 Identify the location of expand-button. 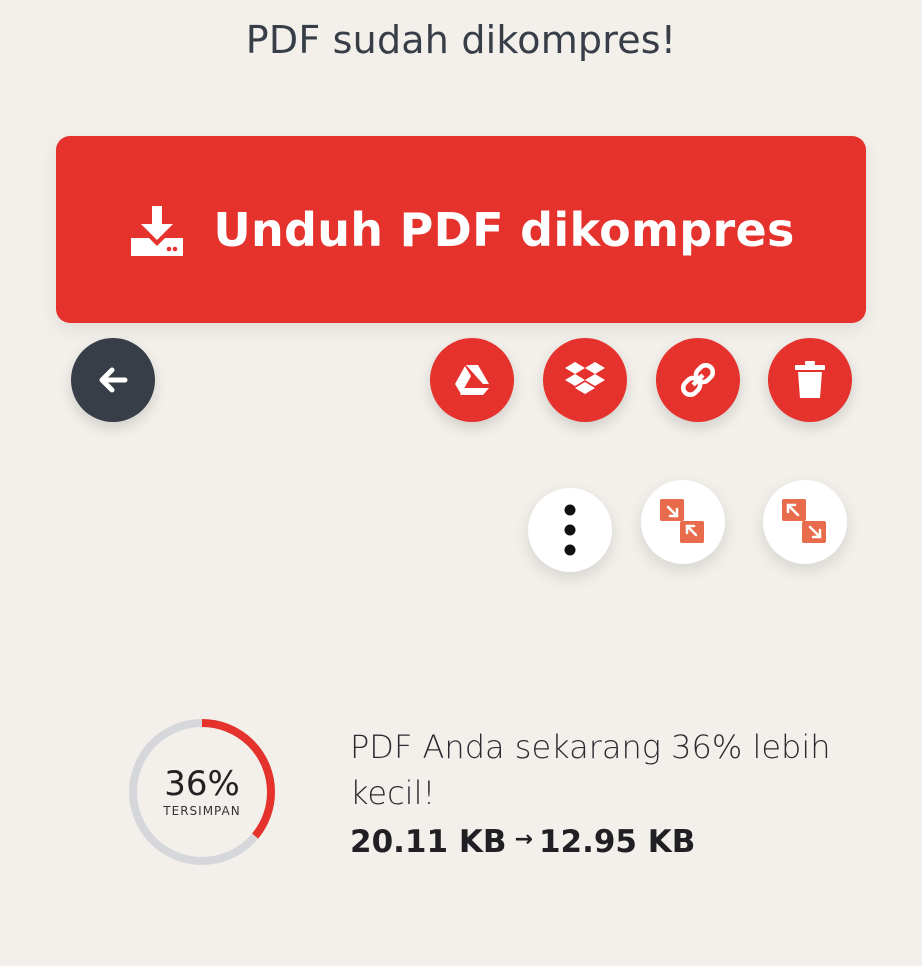
(805, 522).